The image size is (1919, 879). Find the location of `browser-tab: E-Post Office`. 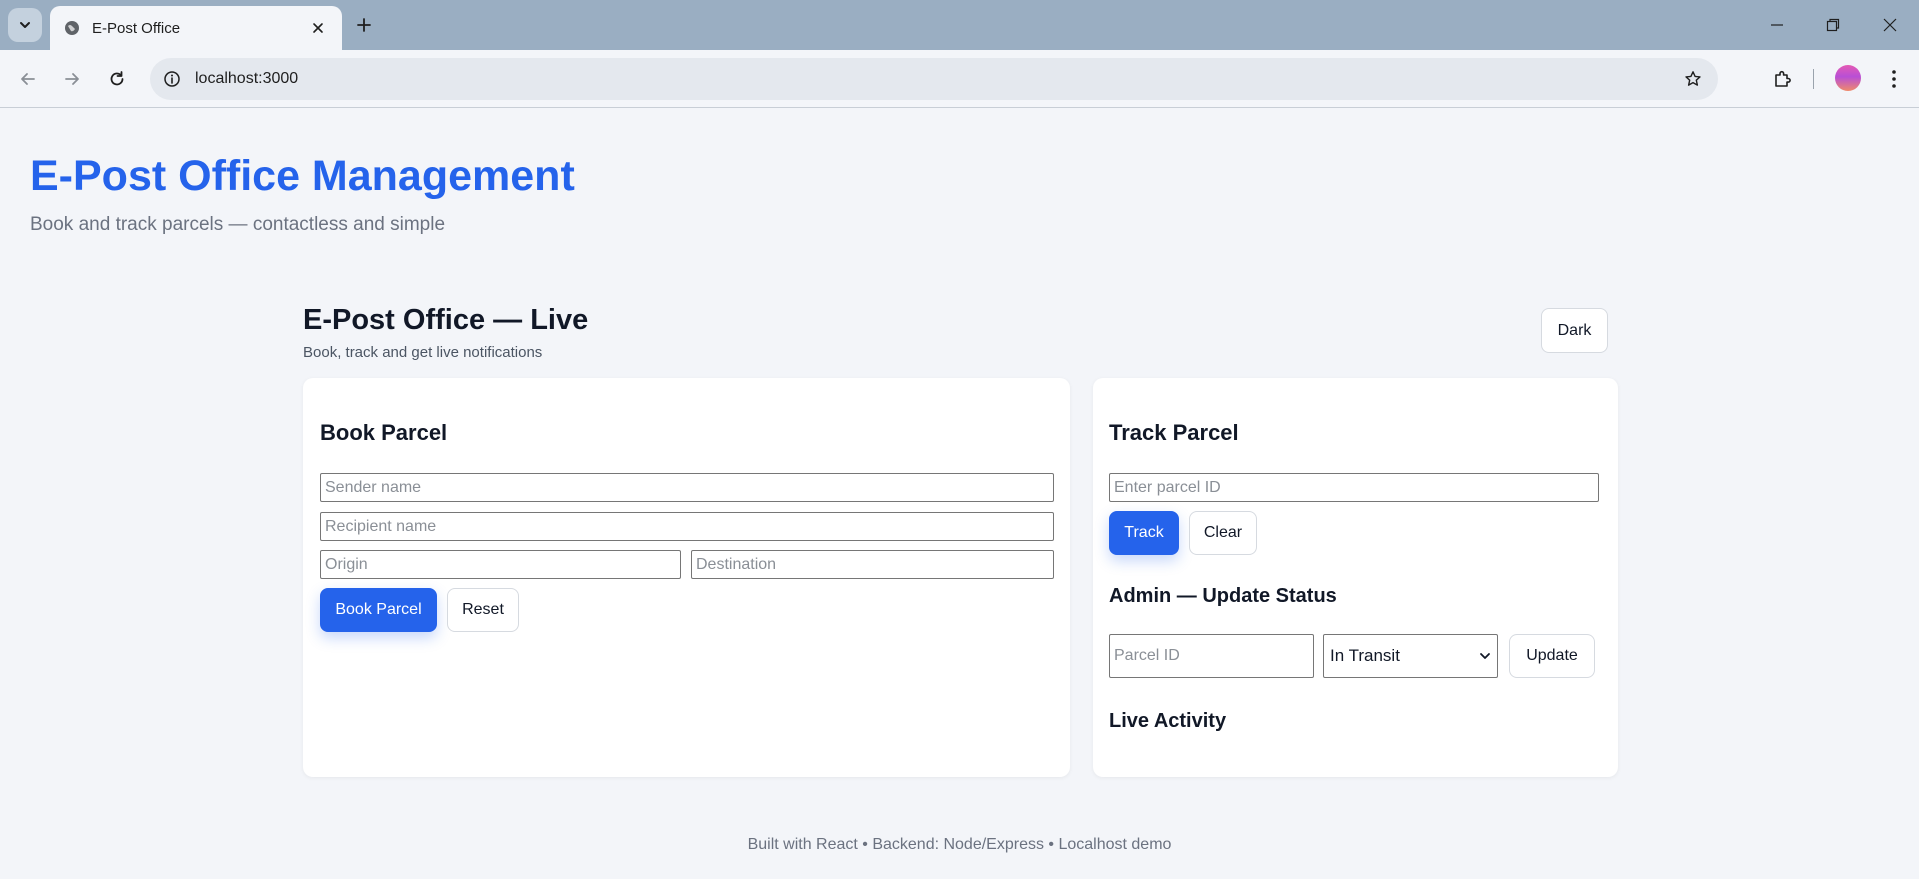

browser-tab: E-Post Office is located at coordinates (196, 28).